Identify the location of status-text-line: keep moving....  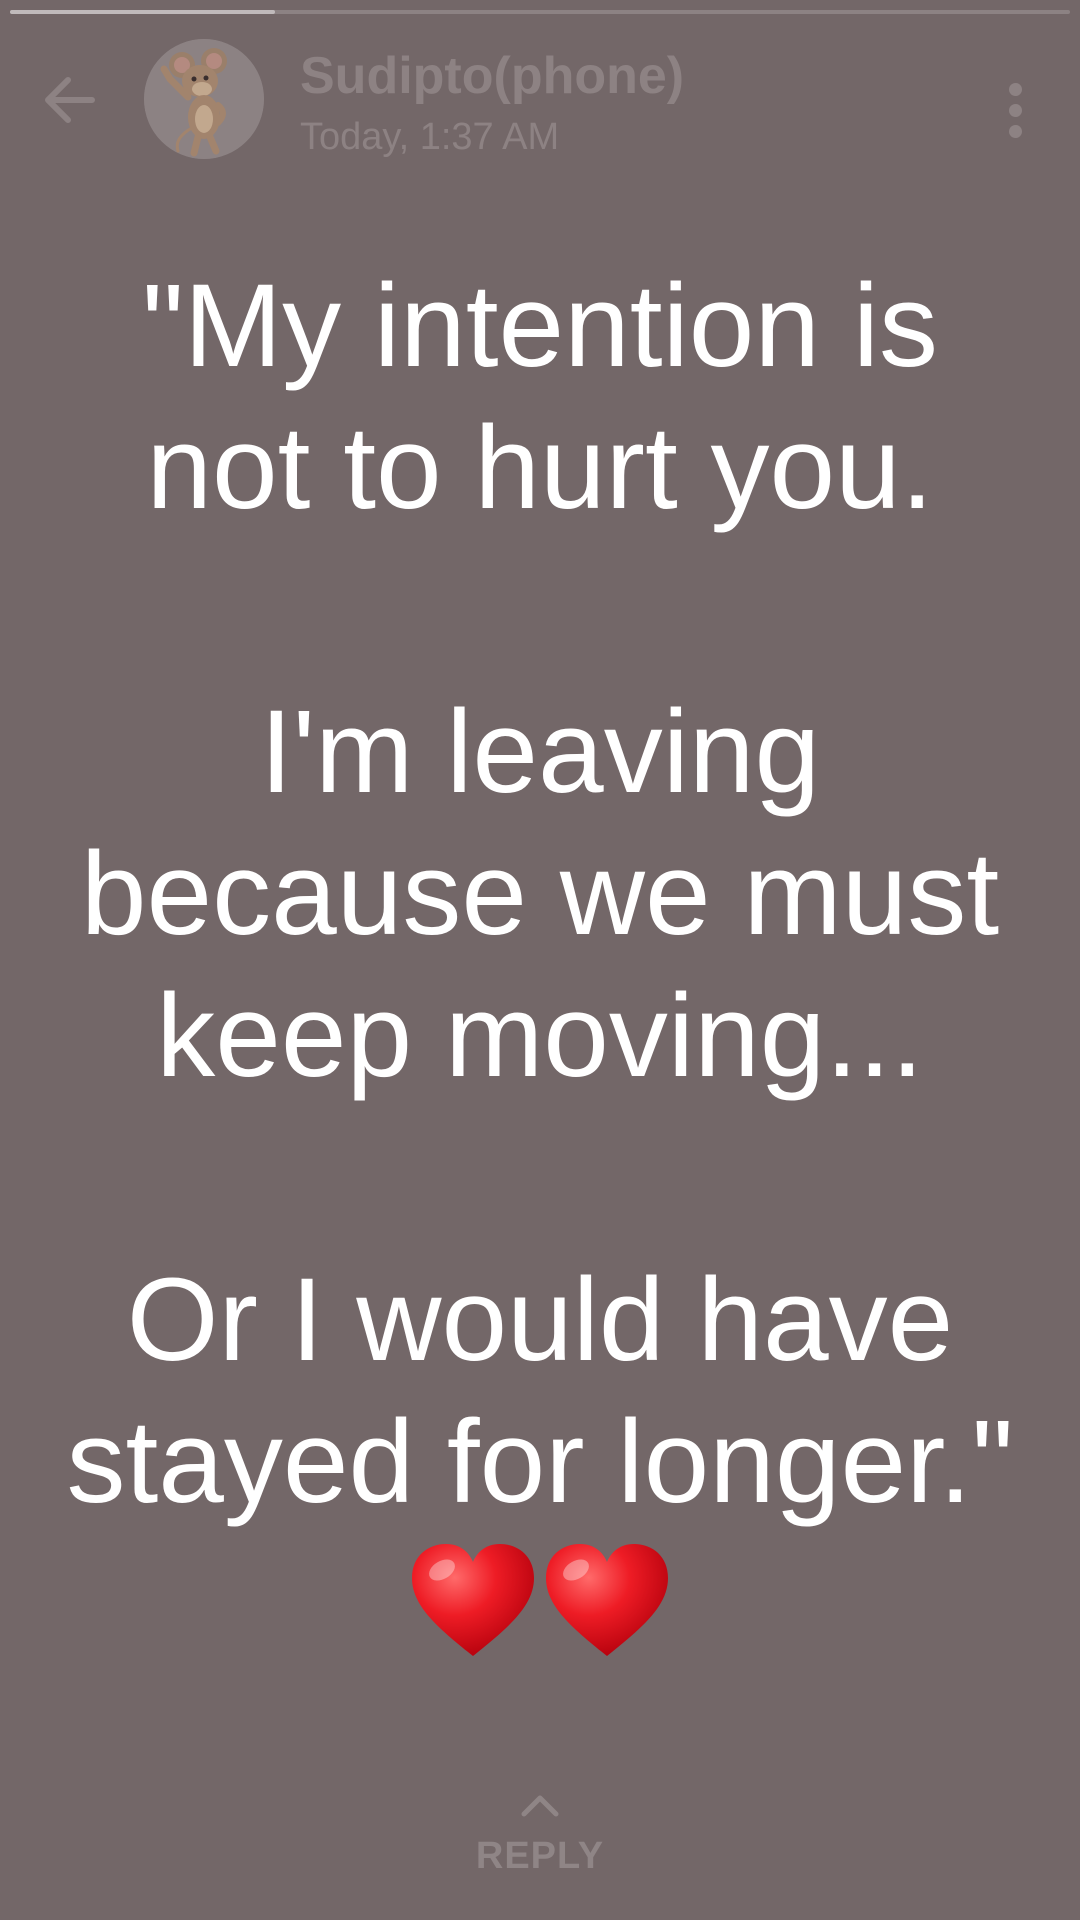
(540, 1036).